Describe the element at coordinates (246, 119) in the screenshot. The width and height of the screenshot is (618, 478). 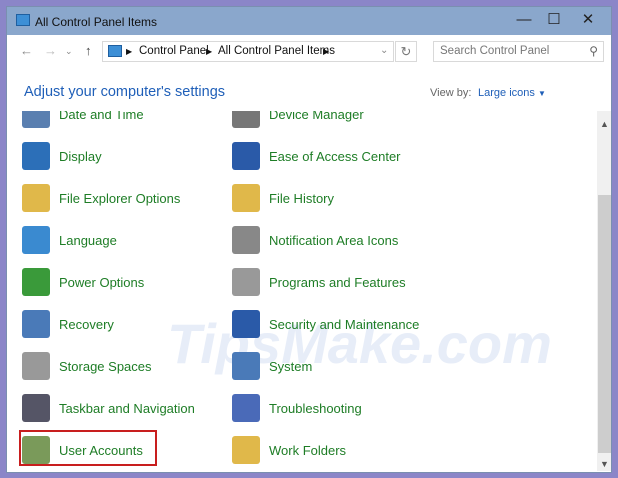
I see `device-manager-icon` at that location.